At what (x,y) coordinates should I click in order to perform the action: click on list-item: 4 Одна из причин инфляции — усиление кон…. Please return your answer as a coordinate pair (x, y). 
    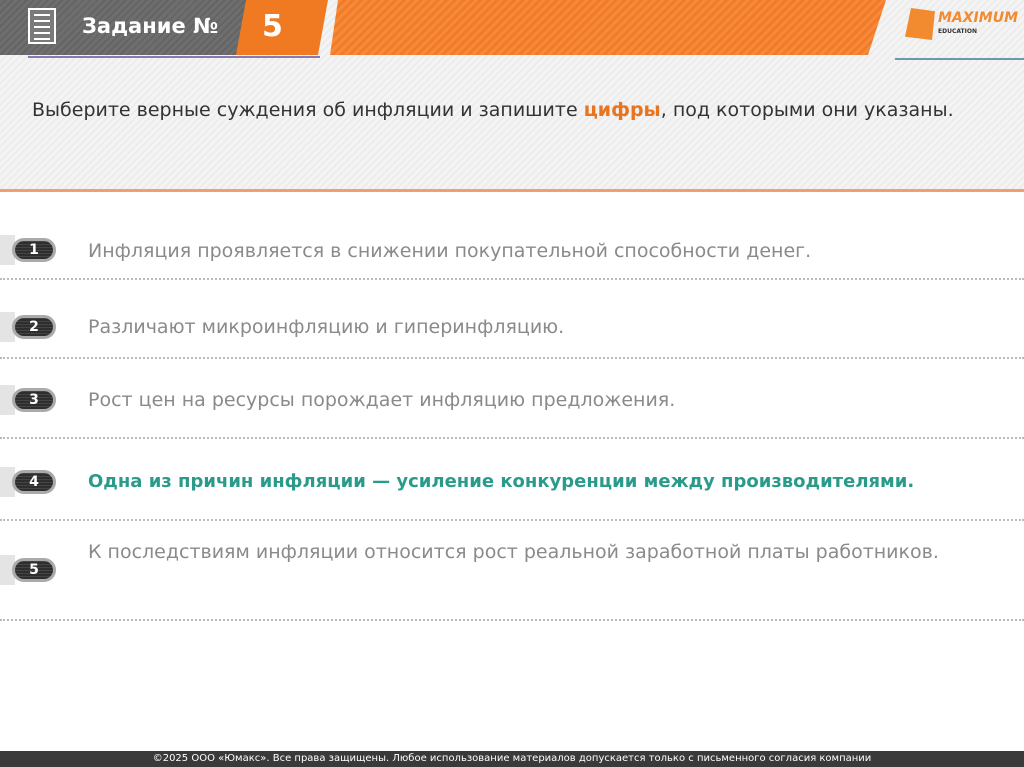
    Looking at the image, I should click on (512, 480).